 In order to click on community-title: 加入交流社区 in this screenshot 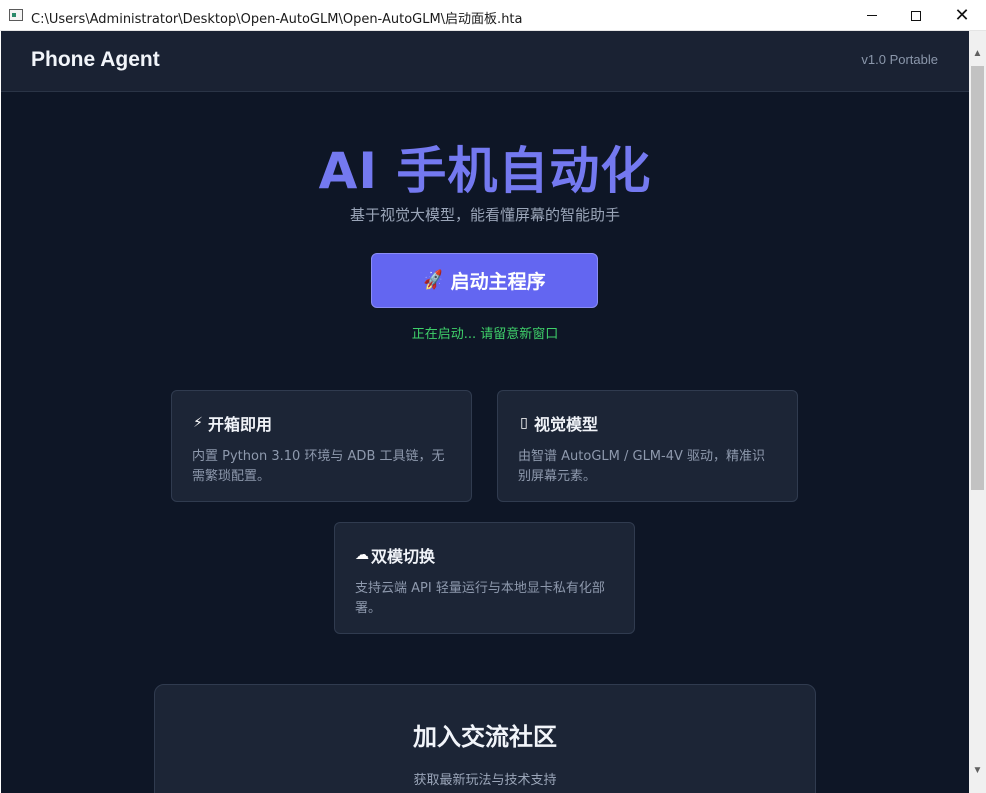, I will do `click(485, 737)`.